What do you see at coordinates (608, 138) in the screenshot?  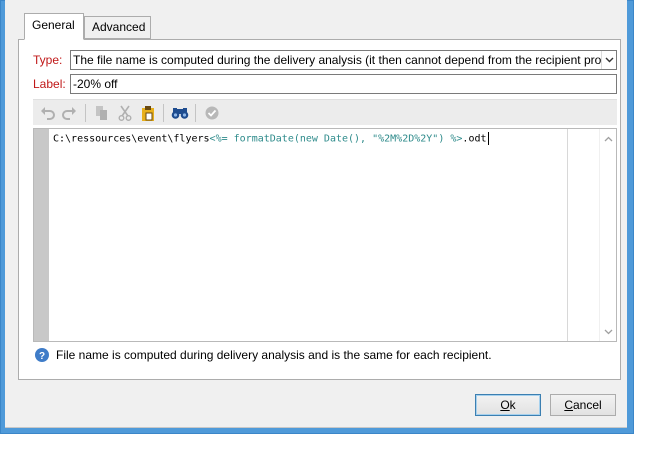 I see `scroll-up-icon` at bounding box center [608, 138].